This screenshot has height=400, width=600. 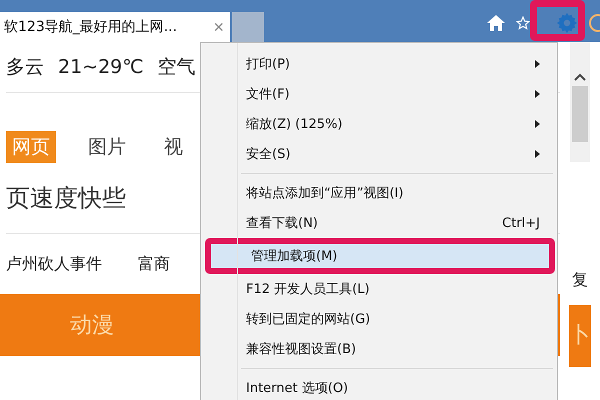 What do you see at coordinates (380, 223) in the screenshot?
I see `menu-item: 查看下载(N) Ctrl+J` at bounding box center [380, 223].